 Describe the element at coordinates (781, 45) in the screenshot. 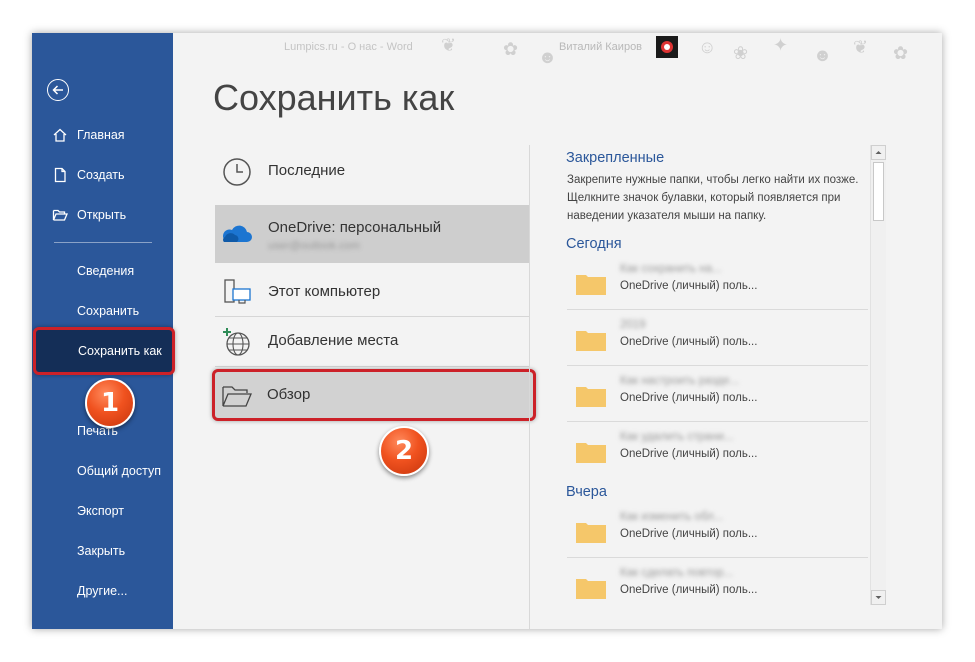

I see `pattern-icon: ✦` at that location.